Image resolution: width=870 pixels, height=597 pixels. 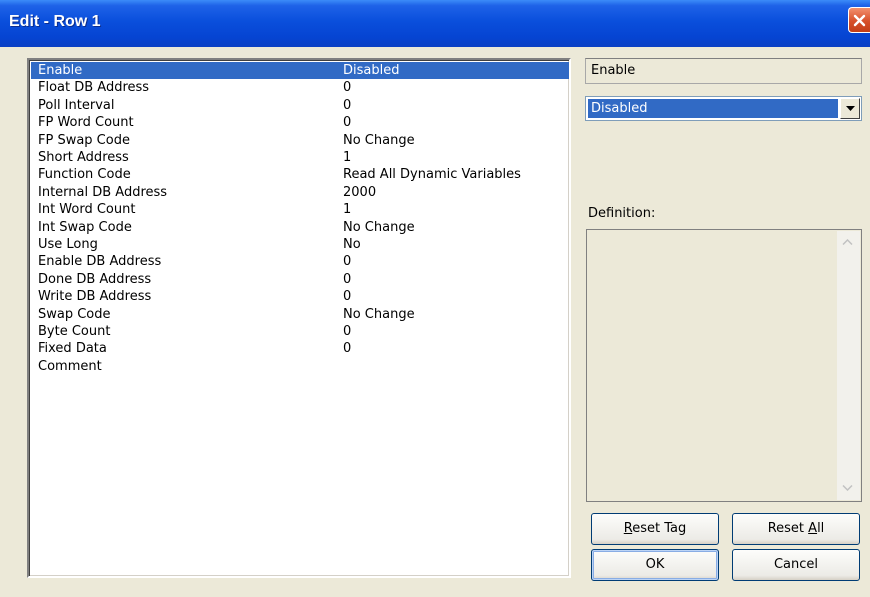 I want to click on list-item: FP Word Count 0, so click(x=300, y=122).